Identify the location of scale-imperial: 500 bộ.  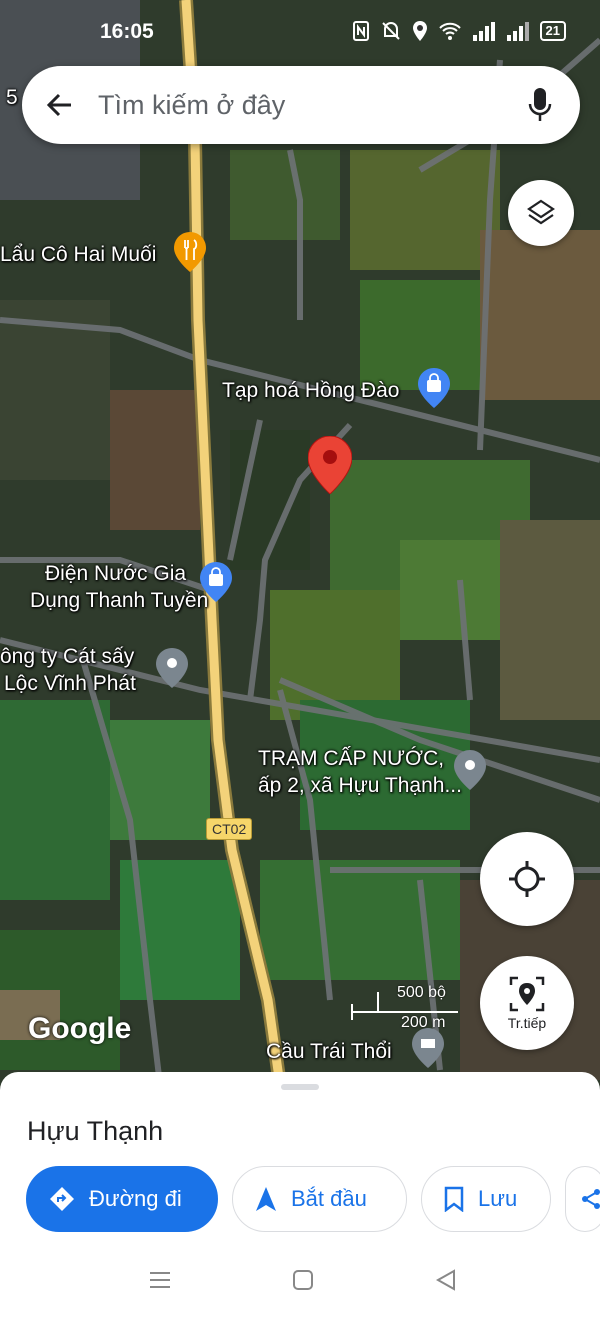
(421, 992).